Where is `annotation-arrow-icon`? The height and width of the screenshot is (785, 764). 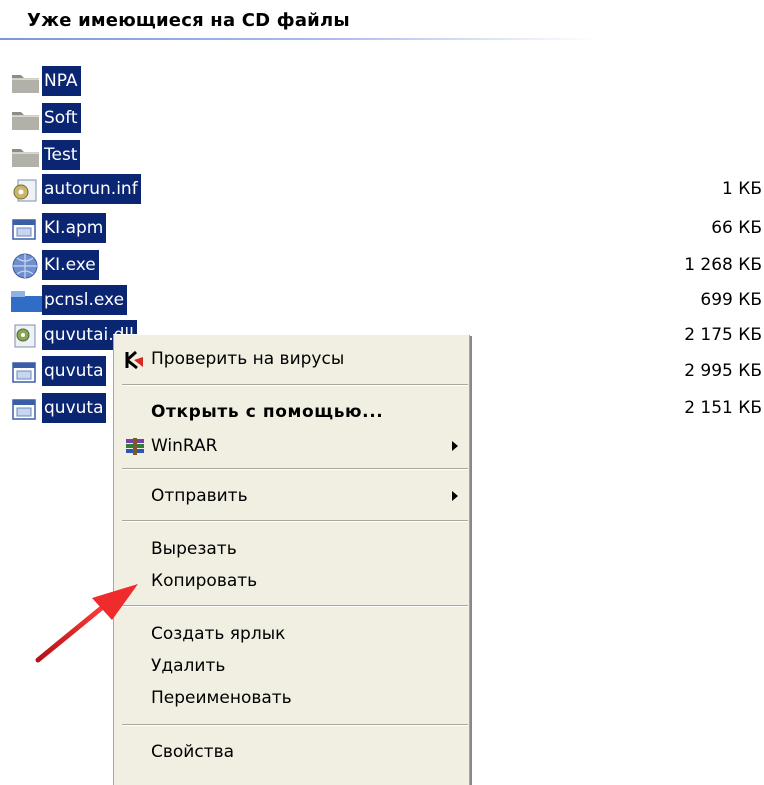 annotation-arrow-icon is located at coordinates (86, 623).